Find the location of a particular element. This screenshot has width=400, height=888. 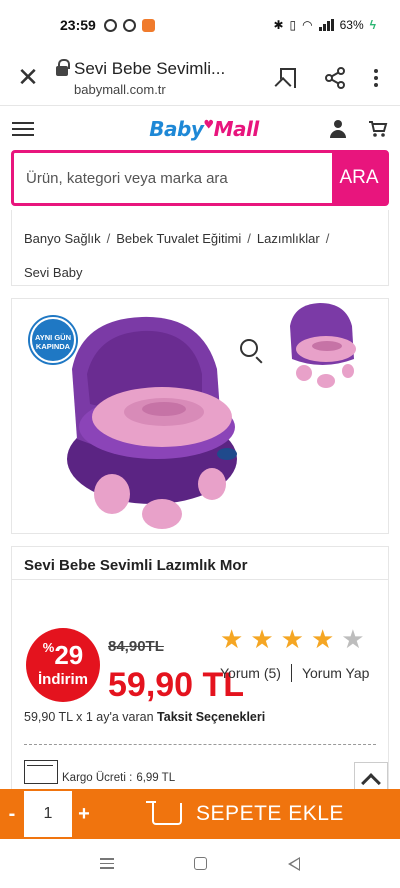

recent-apps-icon is located at coordinates (107, 863).